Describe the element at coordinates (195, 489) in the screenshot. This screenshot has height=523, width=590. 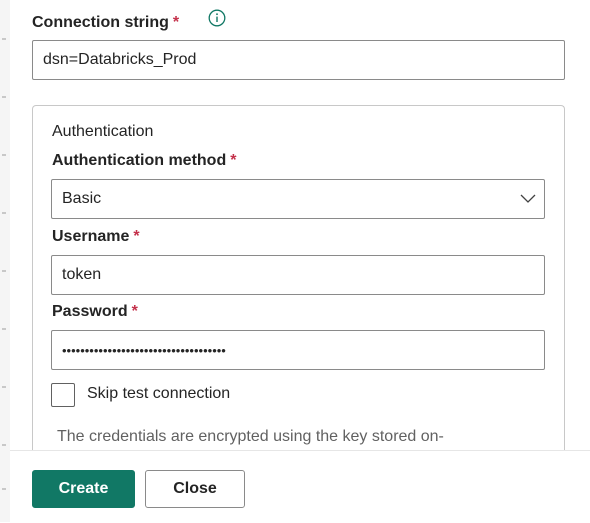
I see `close-button: Close` at that location.